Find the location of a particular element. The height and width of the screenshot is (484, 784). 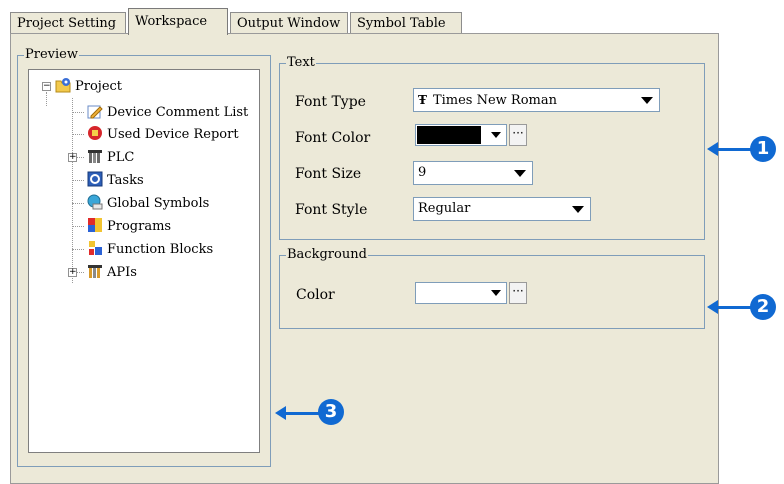

tree-item-programs: Programs is located at coordinates (129, 226).